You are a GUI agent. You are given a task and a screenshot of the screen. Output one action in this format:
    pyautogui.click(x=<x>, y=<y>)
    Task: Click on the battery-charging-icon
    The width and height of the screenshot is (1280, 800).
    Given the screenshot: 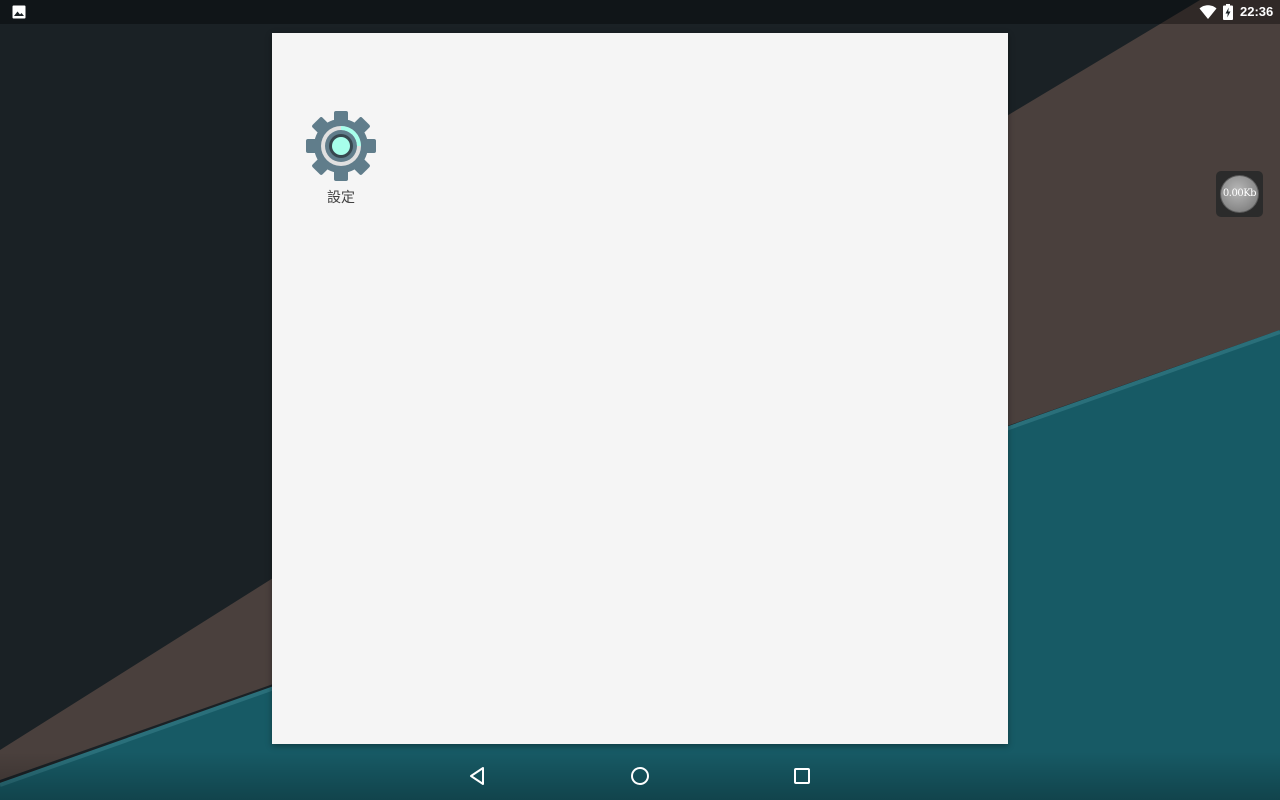 What is the action you would take?
    pyautogui.click(x=1228, y=12)
    